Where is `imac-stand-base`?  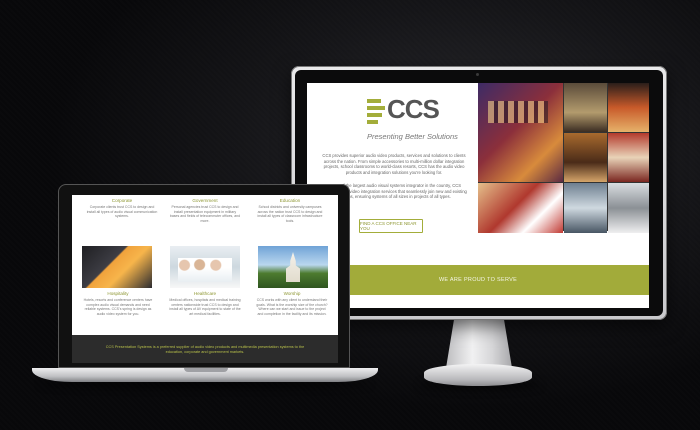
imac-stand-base is located at coordinates (478, 375).